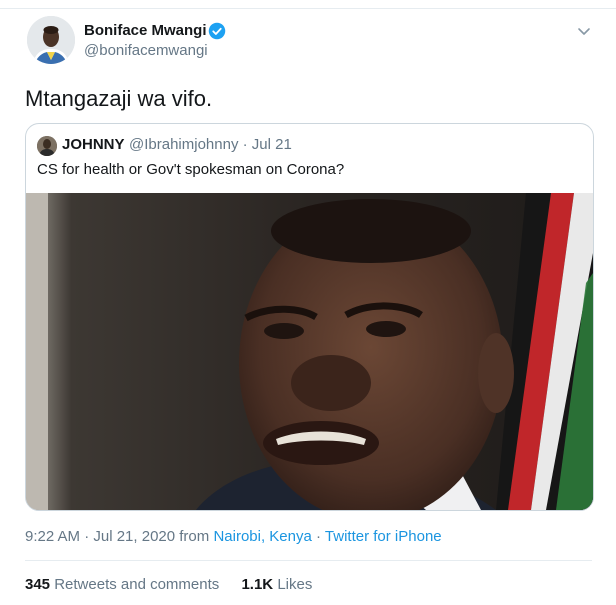  I want to click on tweet-timestamp: 9:22 AM · Jul 21, 2020 from, so click(117, 536).